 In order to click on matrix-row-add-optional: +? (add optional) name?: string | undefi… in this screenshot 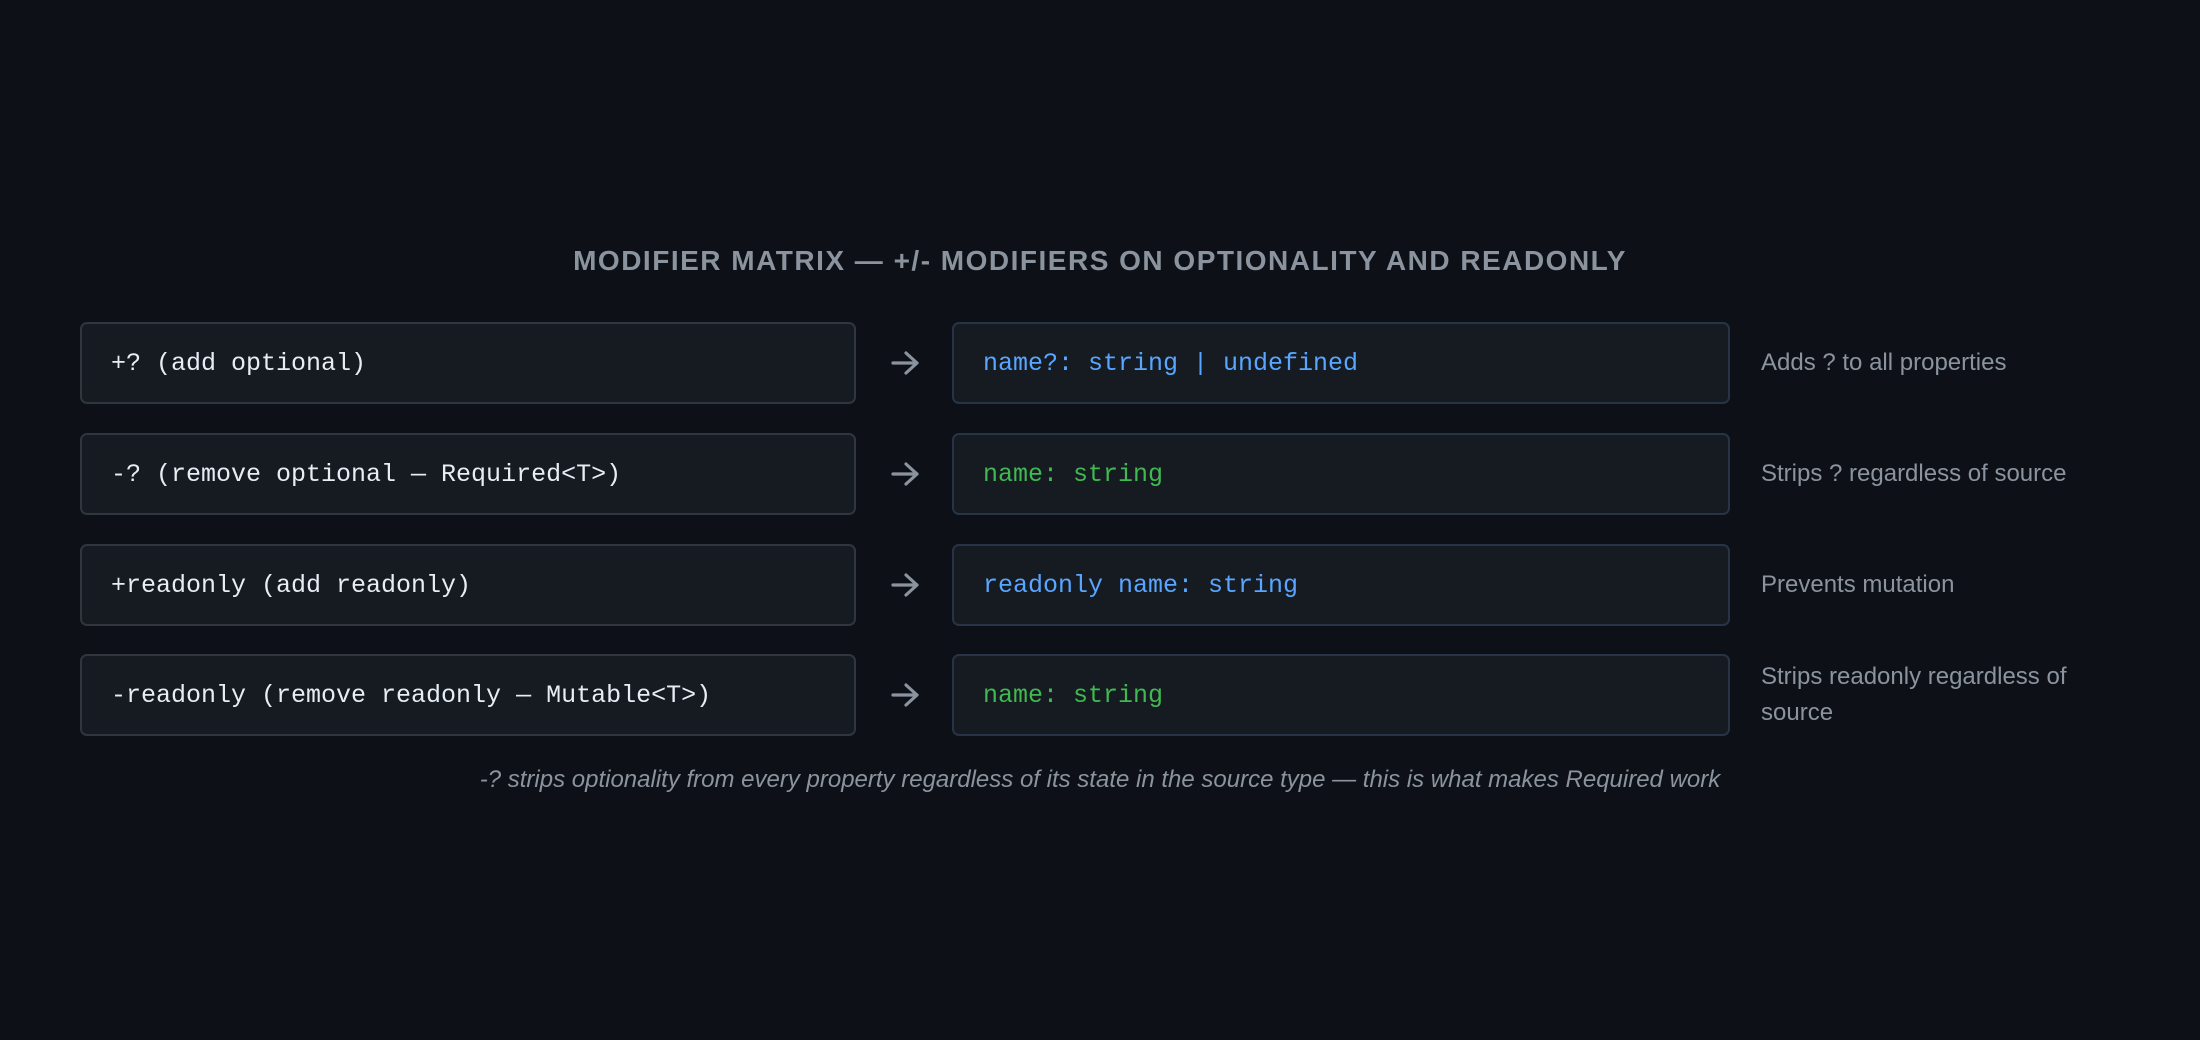, I will do `click(1110, 363)`.